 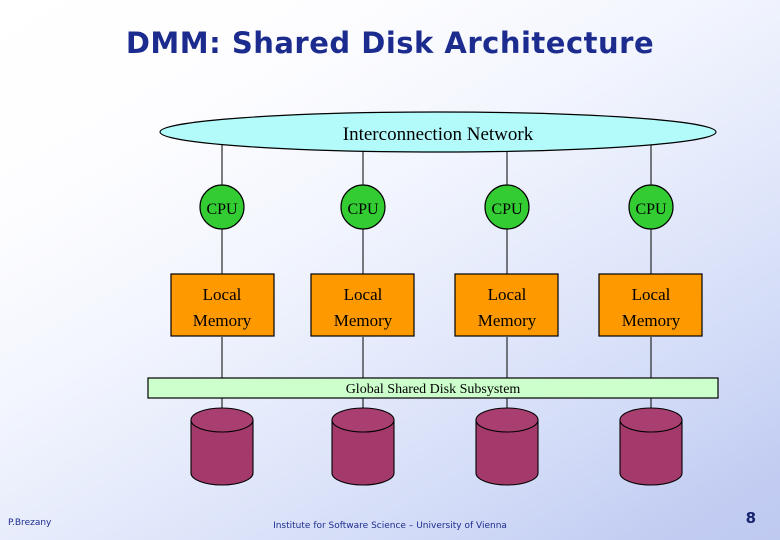 I want to click on cpu-node-2: CPU, so click(x=363, y=207).